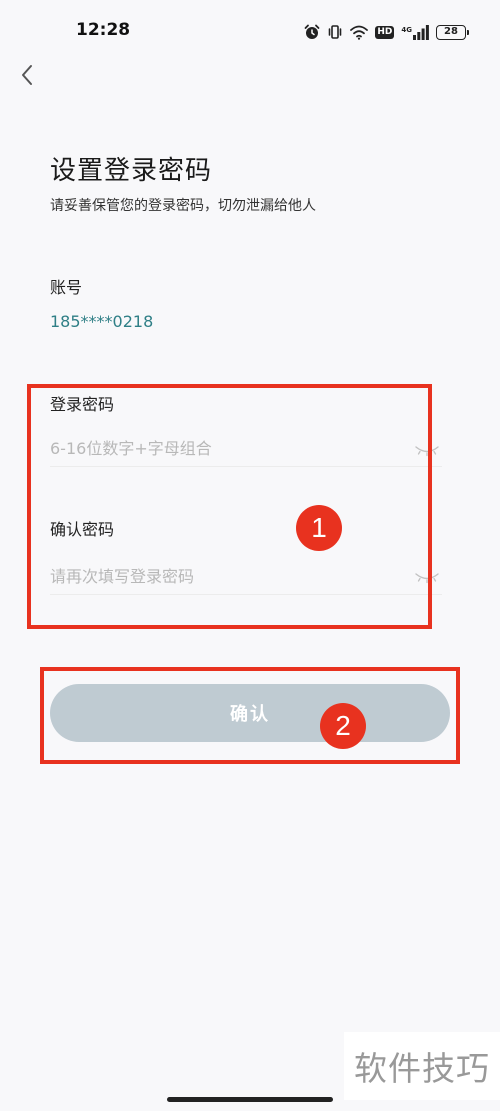 The image size is (500, 1111). I want to click on network-type-label: 4G, so click(406, 29).